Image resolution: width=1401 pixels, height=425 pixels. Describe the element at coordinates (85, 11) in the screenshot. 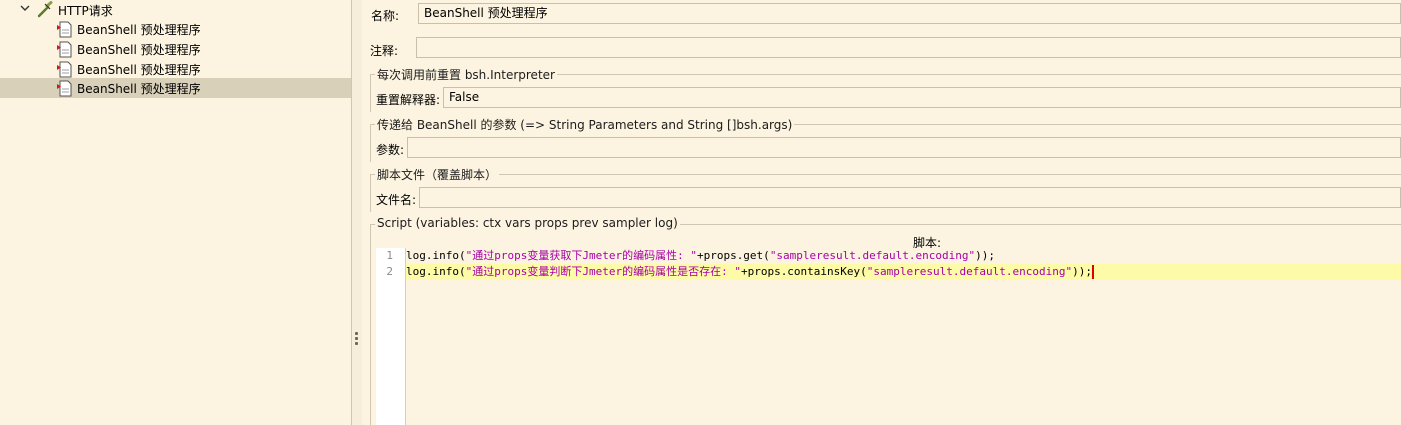

I see `tree-node-label: HTTP请求` at that location.